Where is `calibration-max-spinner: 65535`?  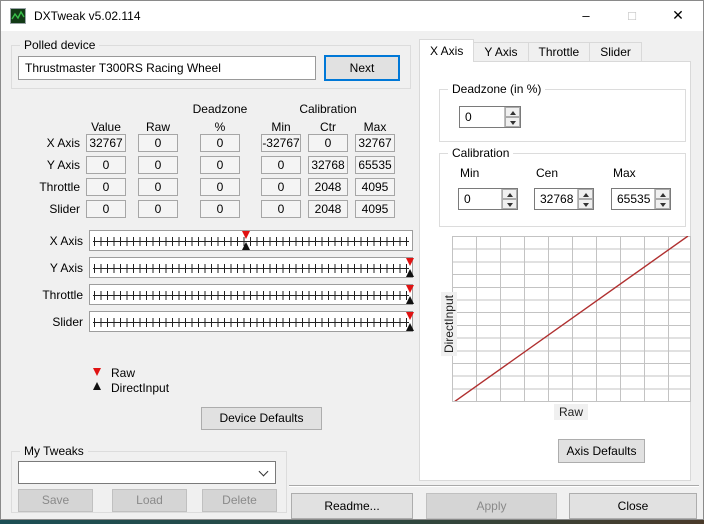
calibration-max-spinner: 65535 is located at coordinates (641, 199).